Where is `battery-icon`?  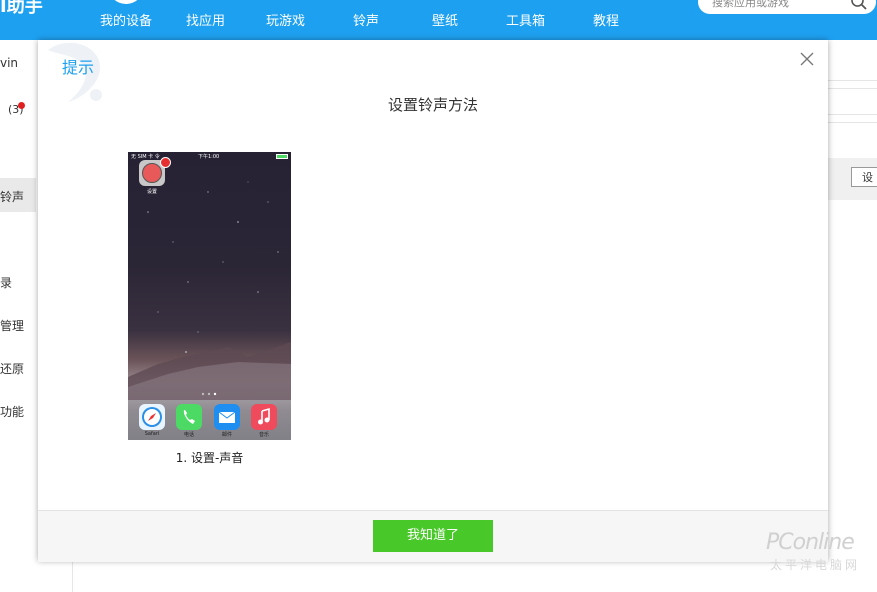 battery-icon is located at coordinates (282, 156).